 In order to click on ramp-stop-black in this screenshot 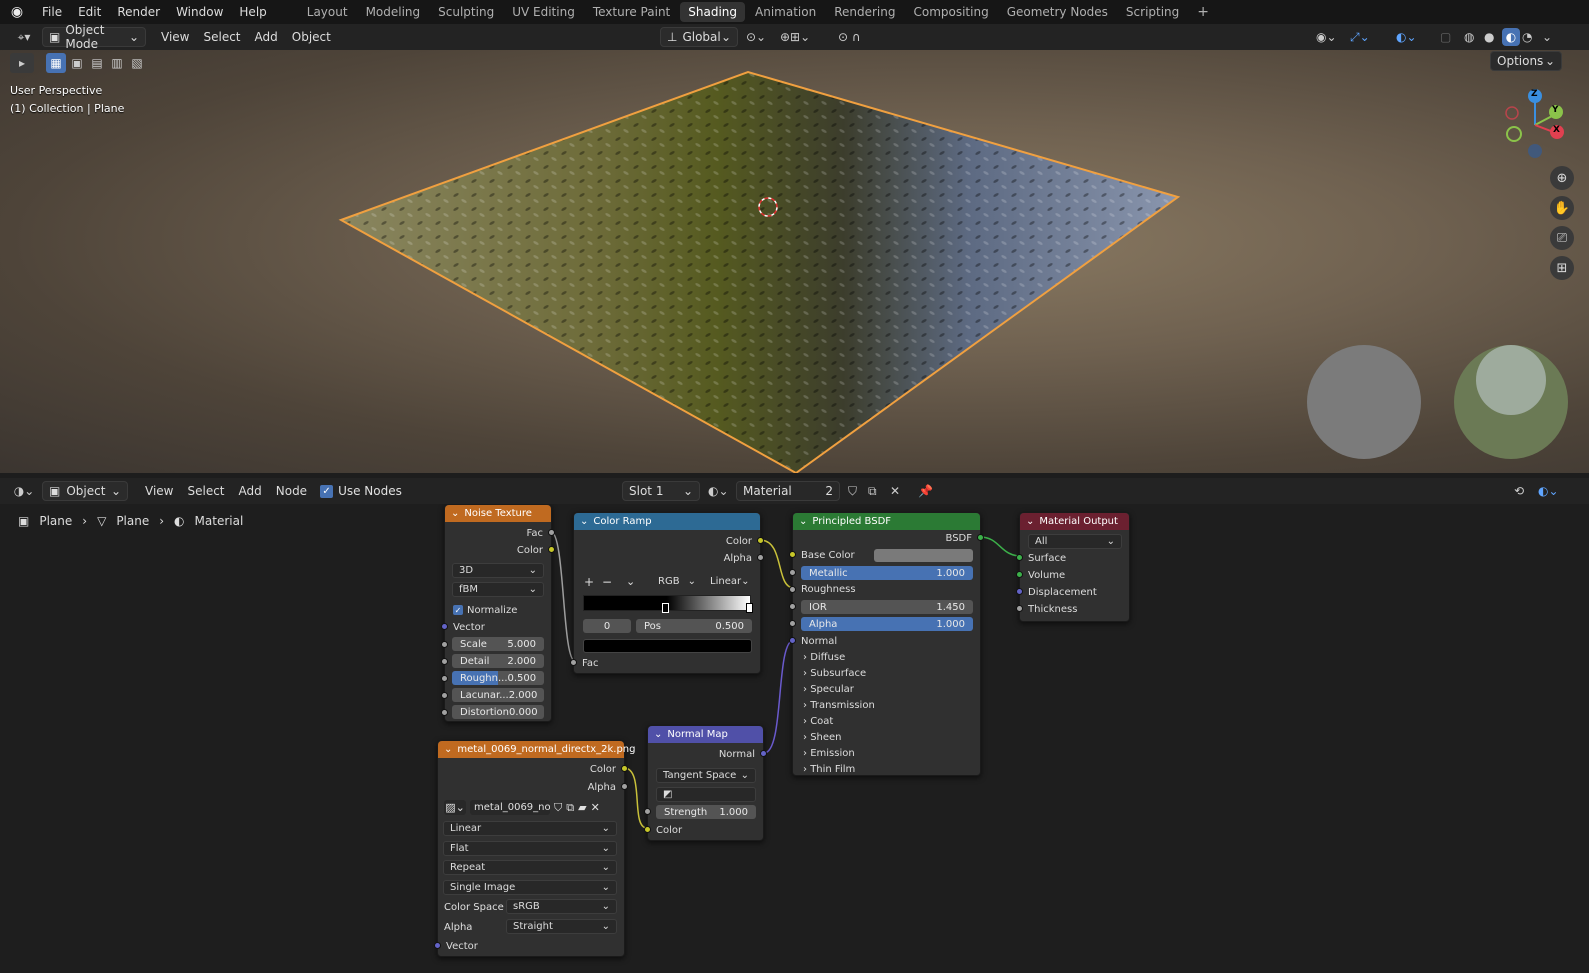, I will do `click(665, 608)`.